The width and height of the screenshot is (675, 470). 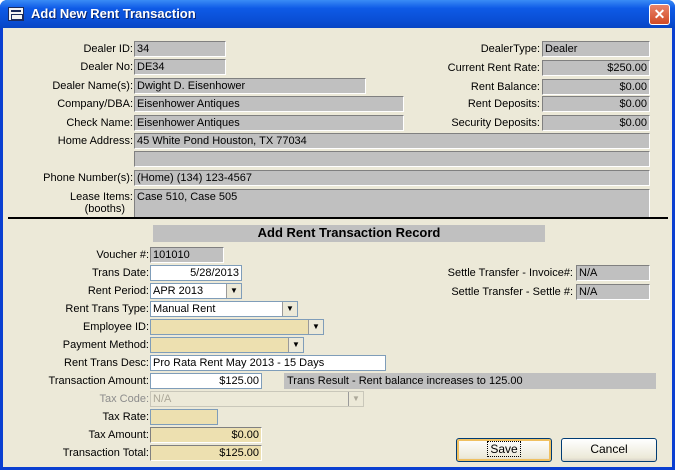 I want to click on settle-invoice-field: N/A, so click(x=613, y=273).